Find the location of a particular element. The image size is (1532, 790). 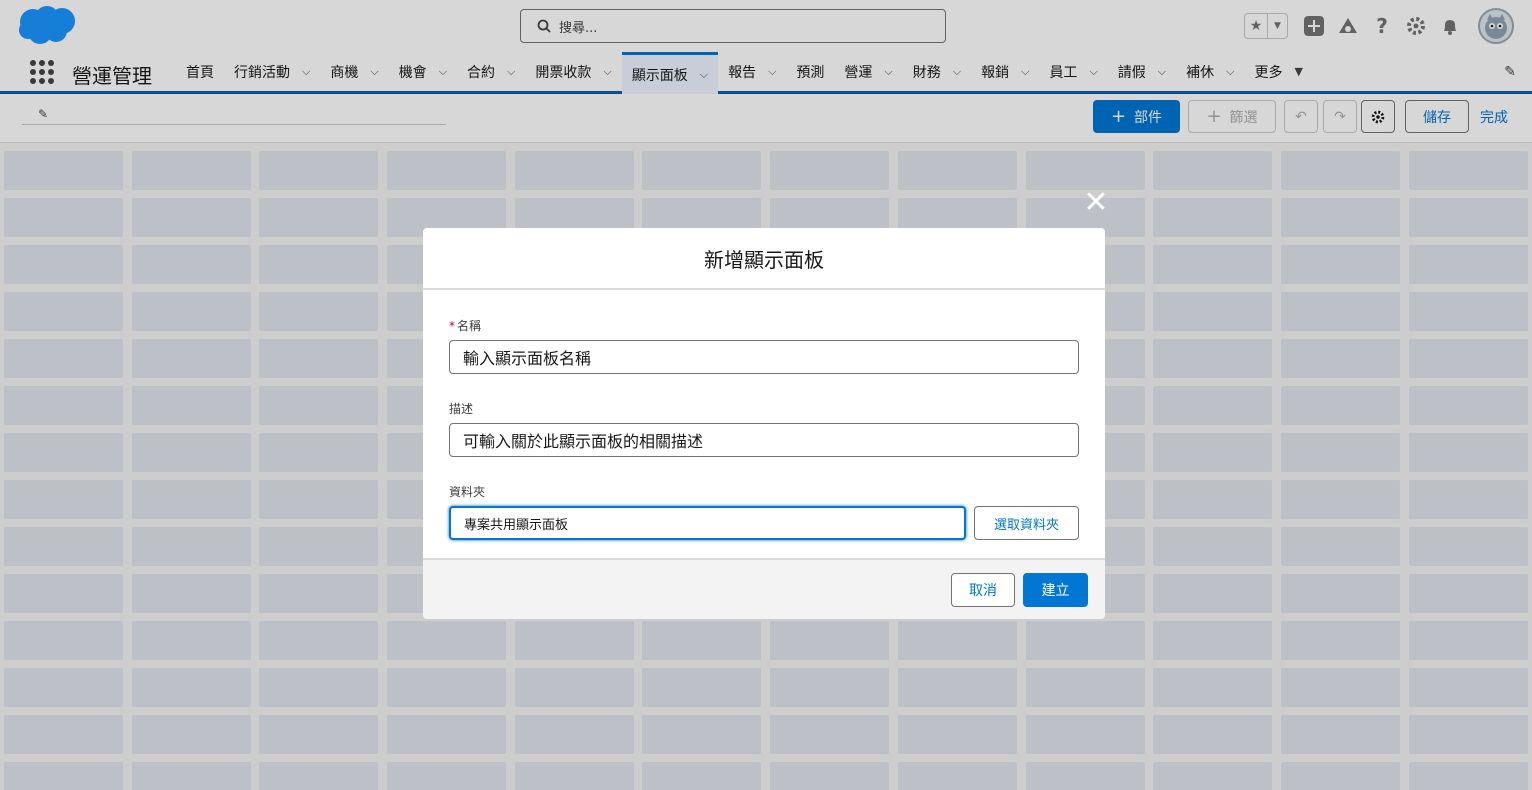

description-value: 可輸入關於此顯示面板的相關描述 is located at coordinates (583, 441).